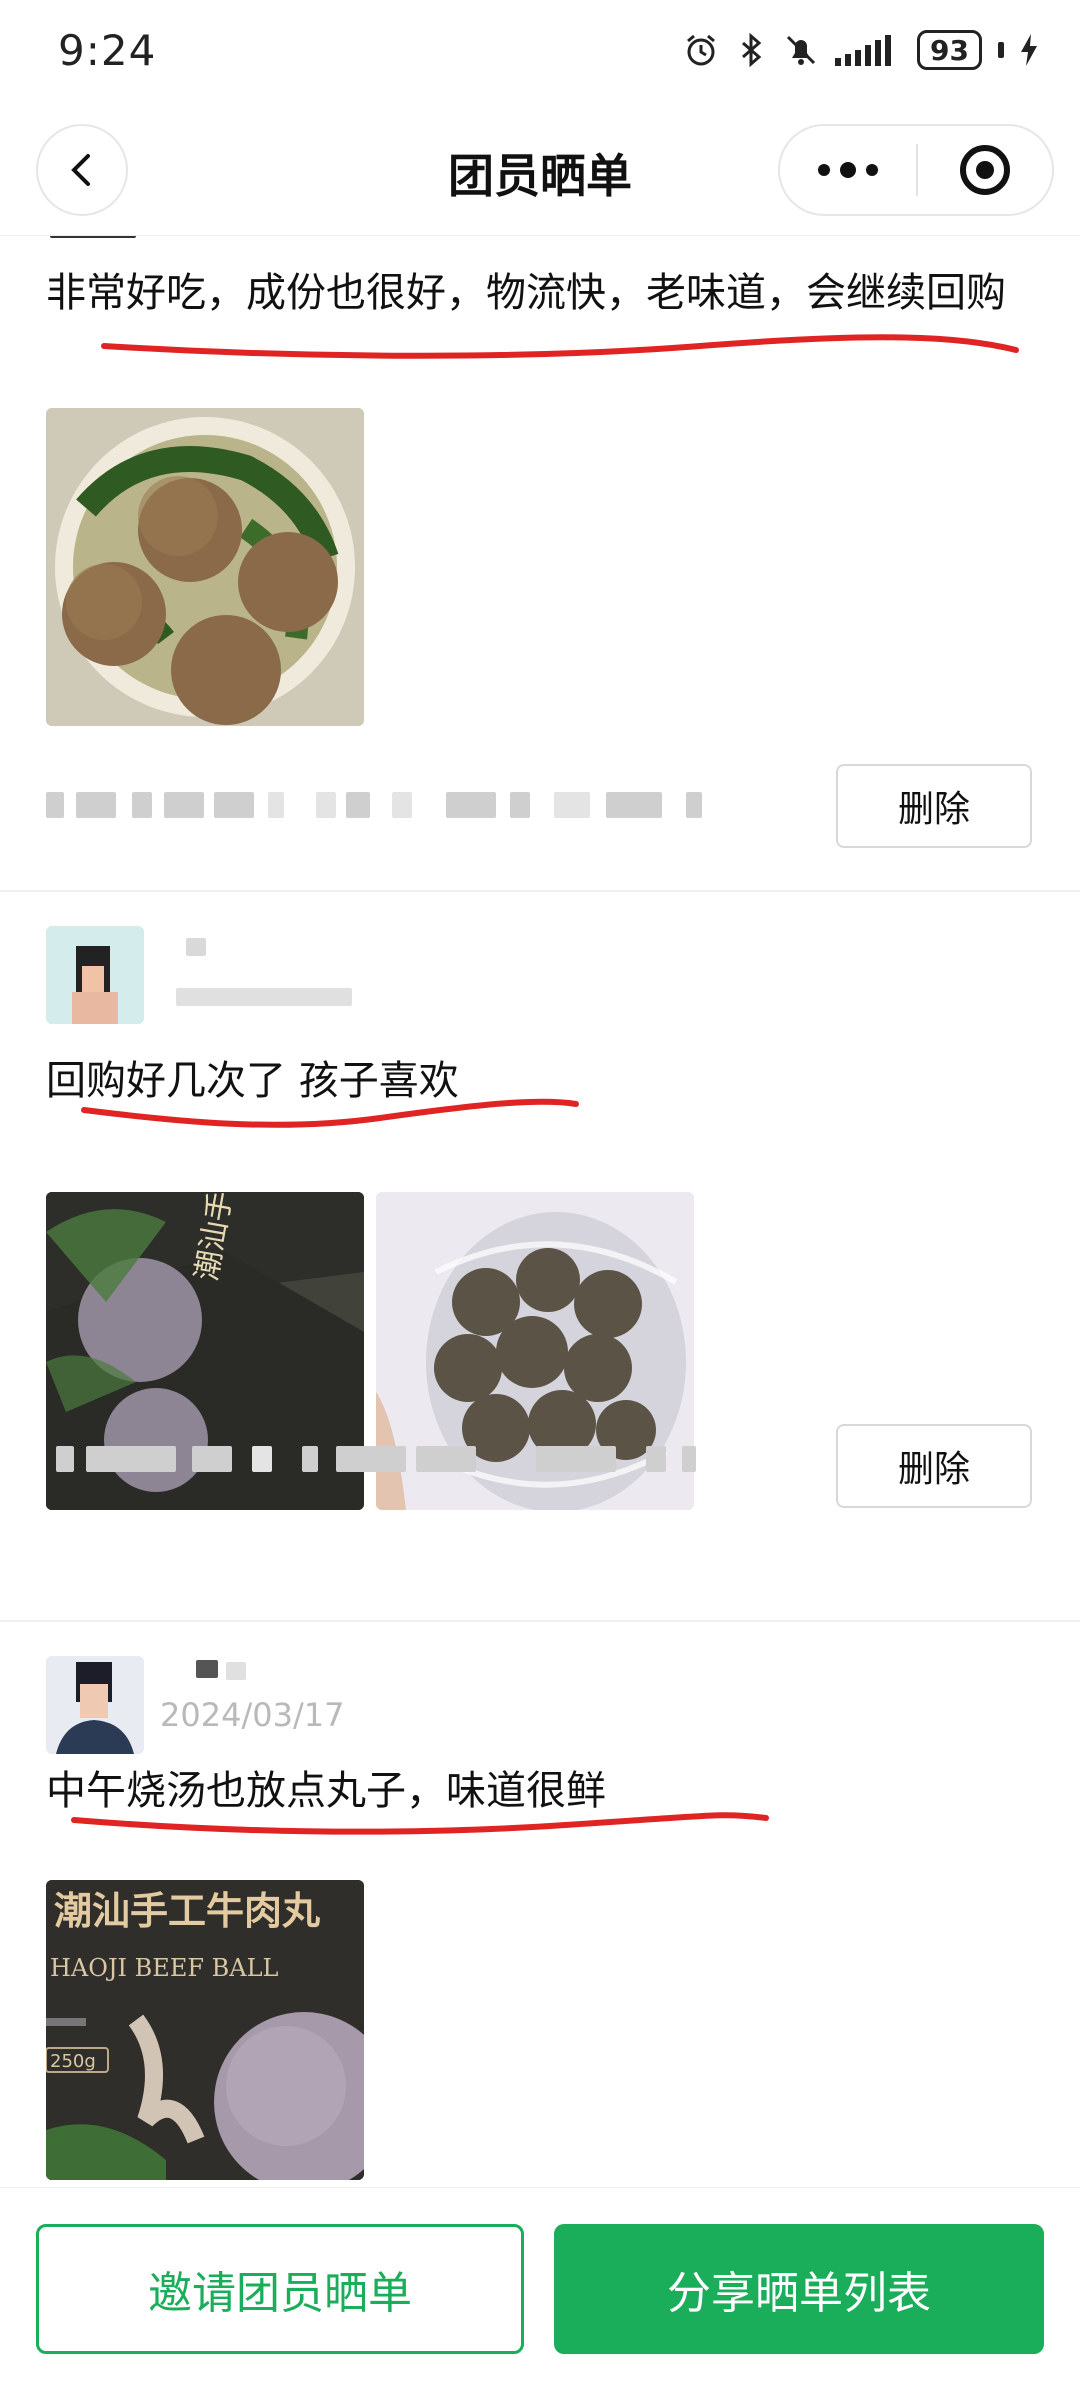 The height and width of the screenshot is (2387, 1080). I want to click on nav-bar: 团员晒单, so click(540, 173).